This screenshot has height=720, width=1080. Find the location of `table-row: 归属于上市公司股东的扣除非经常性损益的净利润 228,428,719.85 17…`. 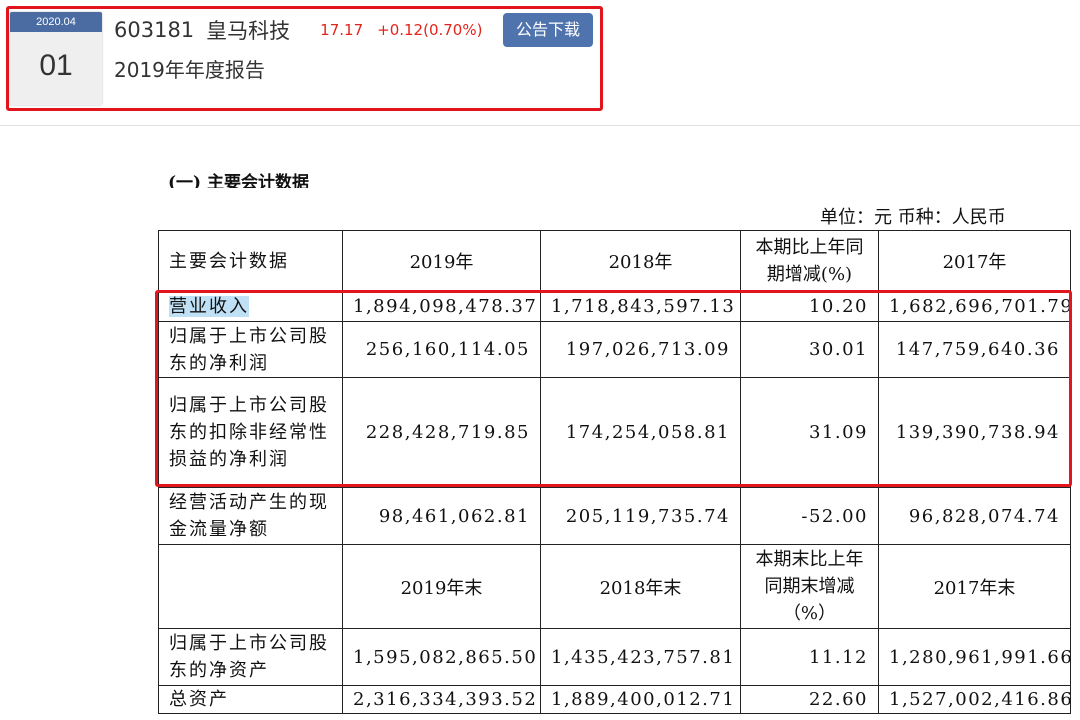

table-row: 归属于上市公司股东的扣除非经常性损益的净利润 228,428,719.85 17… is located at coordinates (614, 432).